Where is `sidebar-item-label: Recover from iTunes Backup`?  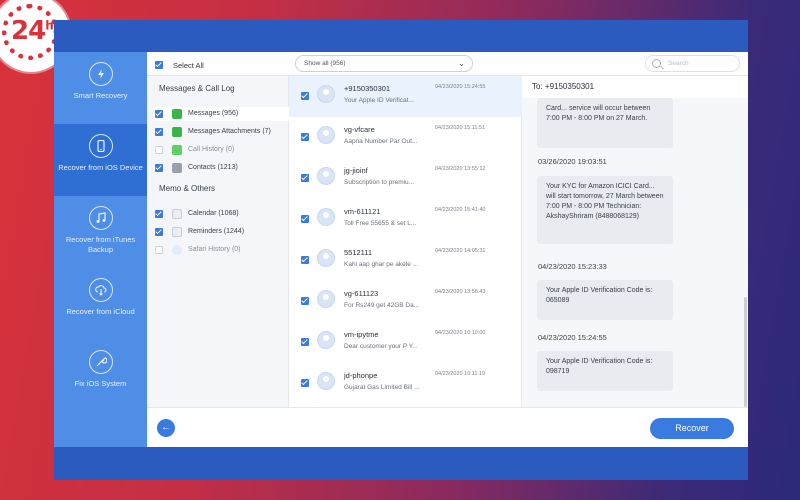 sidebar-item-label: Recover from iTunes Backup is located at coordinates (100, 244).